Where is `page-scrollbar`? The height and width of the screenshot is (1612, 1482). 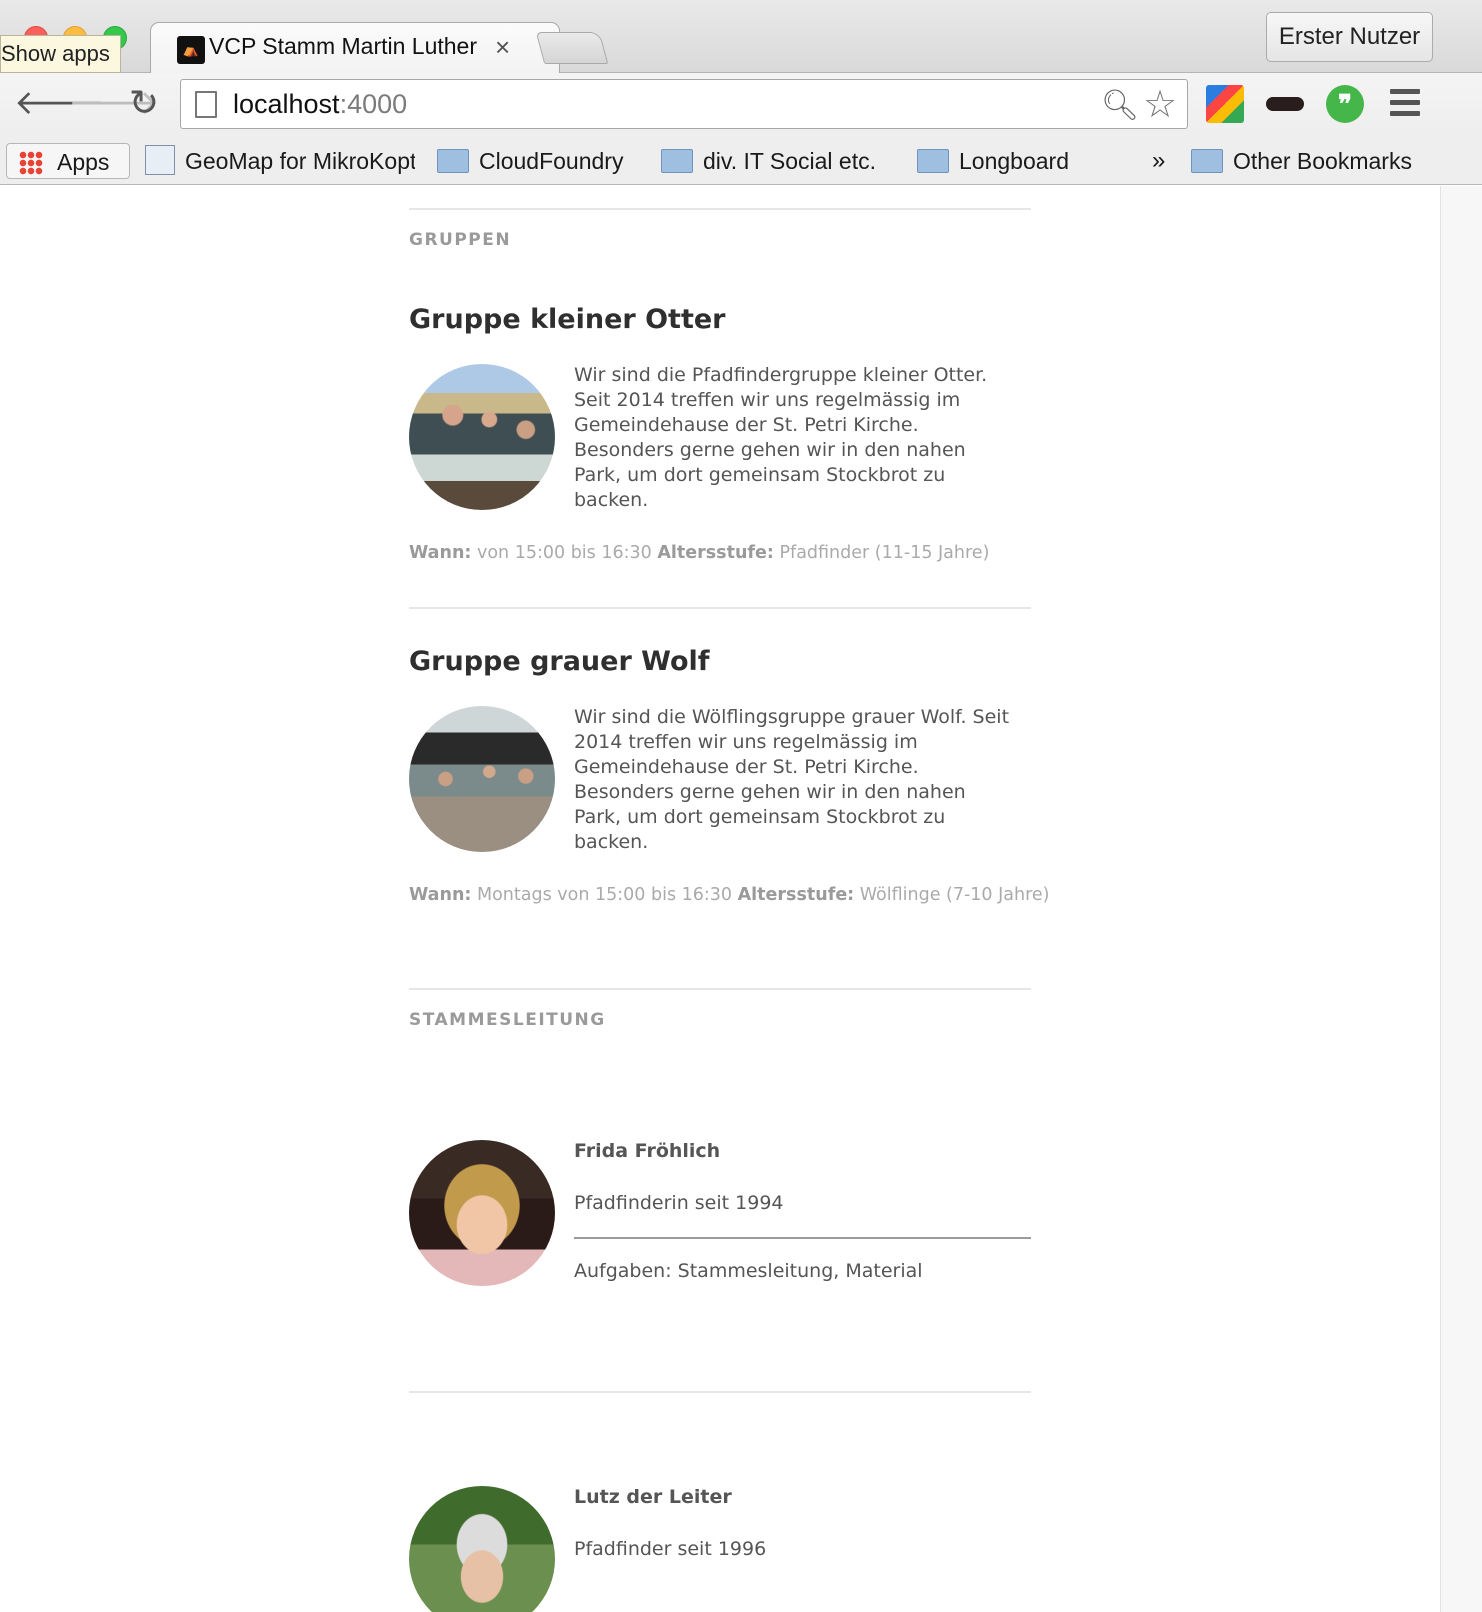
page-scrollbar is located at coordinates (1461, 899).